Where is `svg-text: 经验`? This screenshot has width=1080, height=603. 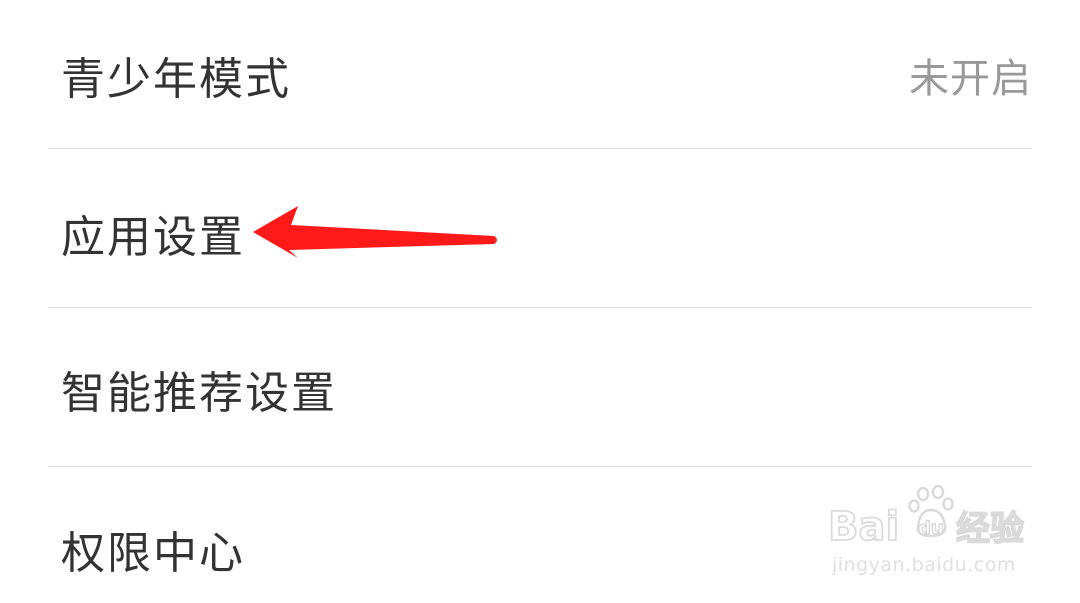 svg-text: 经验 is located at coordinates (990, 529).